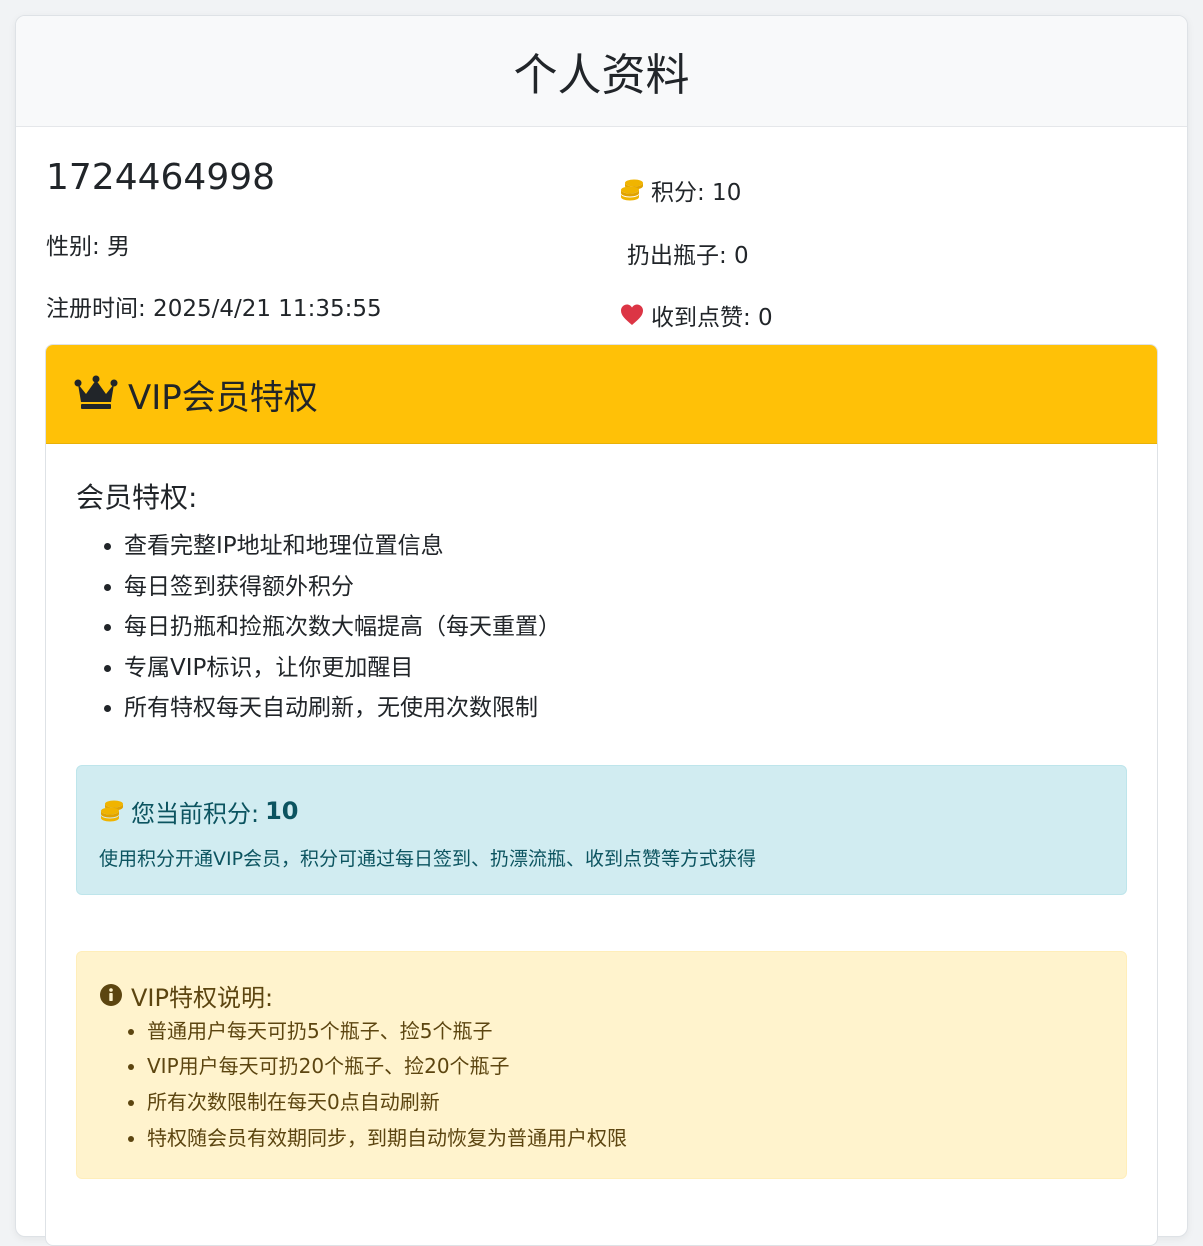  Describe the element at coordinates (601, 75) in the screenshot. I see `page-title: 个人资料` at that location.